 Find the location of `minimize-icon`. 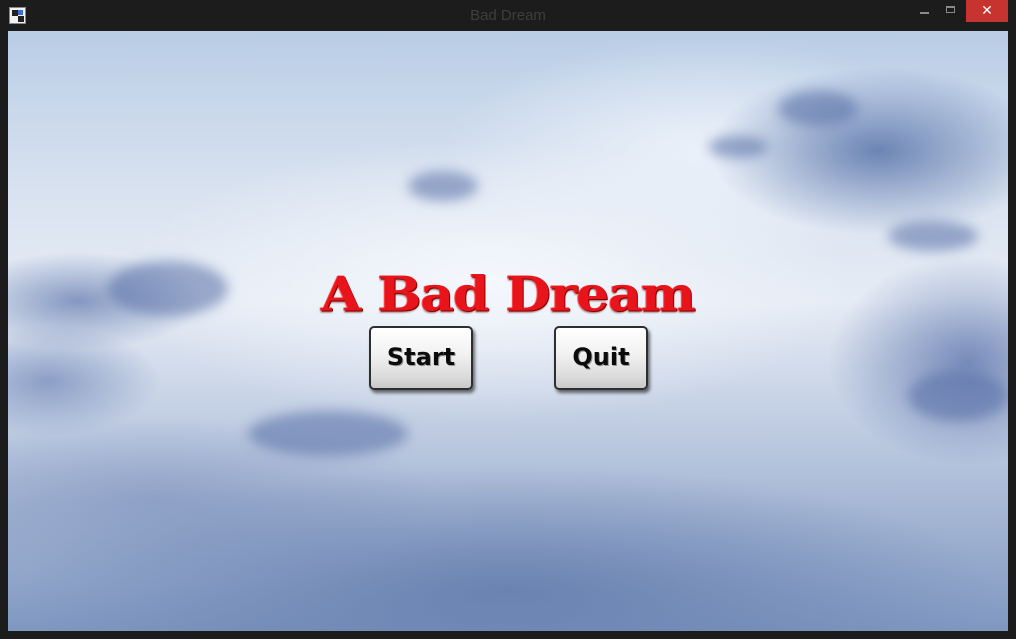

minimize-icon is located at coordinates (924, 13).